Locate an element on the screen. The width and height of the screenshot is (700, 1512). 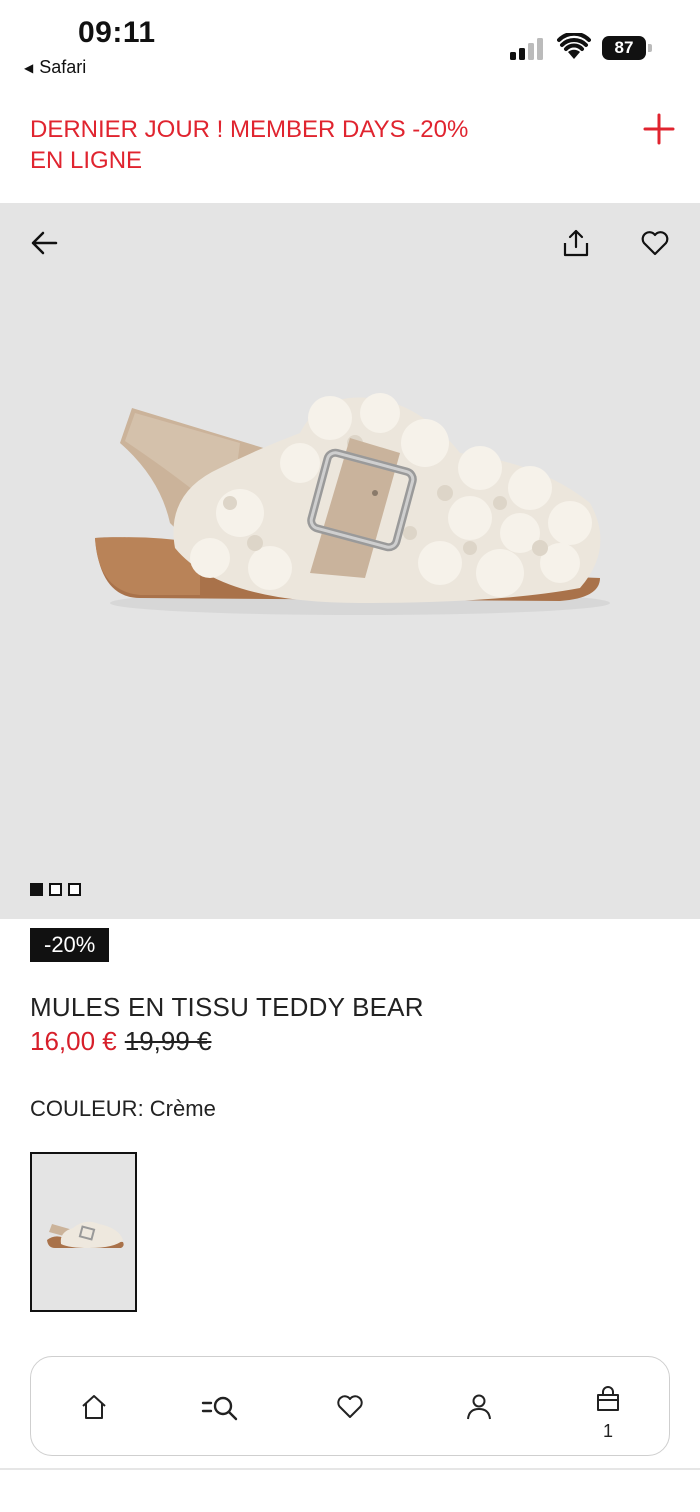
nav-favorites is located at coordinates (350, 1407).